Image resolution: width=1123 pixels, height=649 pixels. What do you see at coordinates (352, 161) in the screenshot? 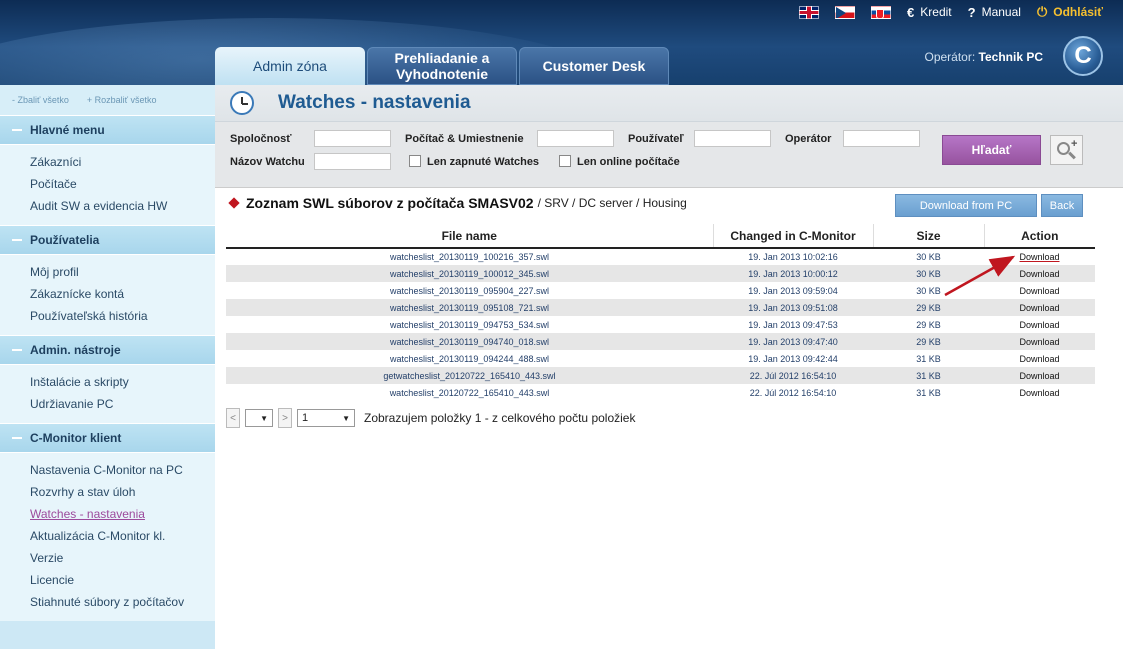
I see `watch-name-input` at bounding box center [352, 161].